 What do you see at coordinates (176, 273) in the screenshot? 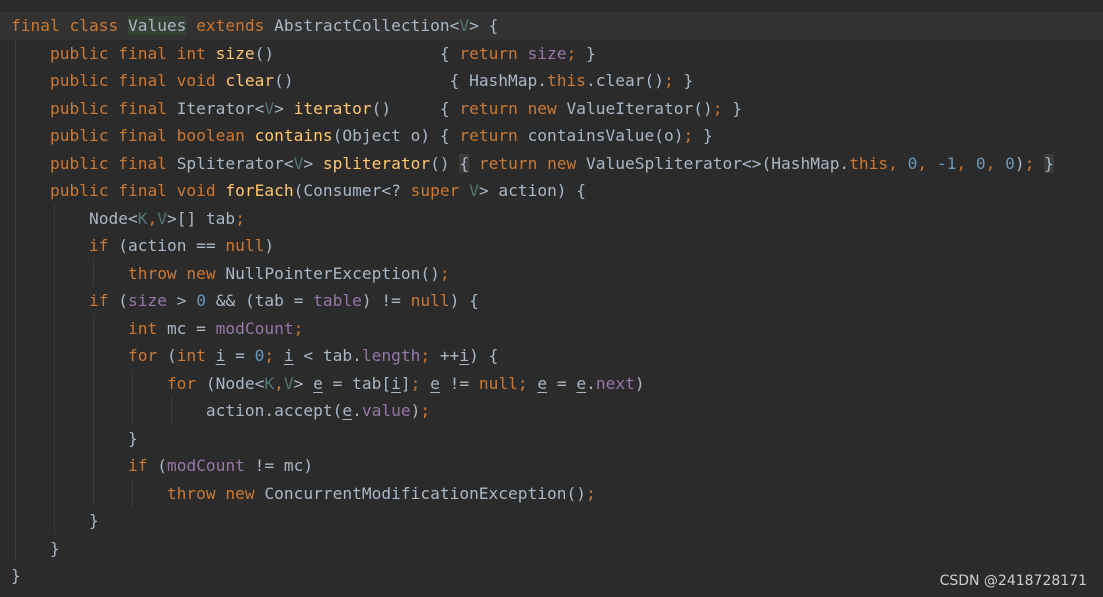
I see `code-token: throw new` at bounding box center [176, 273].